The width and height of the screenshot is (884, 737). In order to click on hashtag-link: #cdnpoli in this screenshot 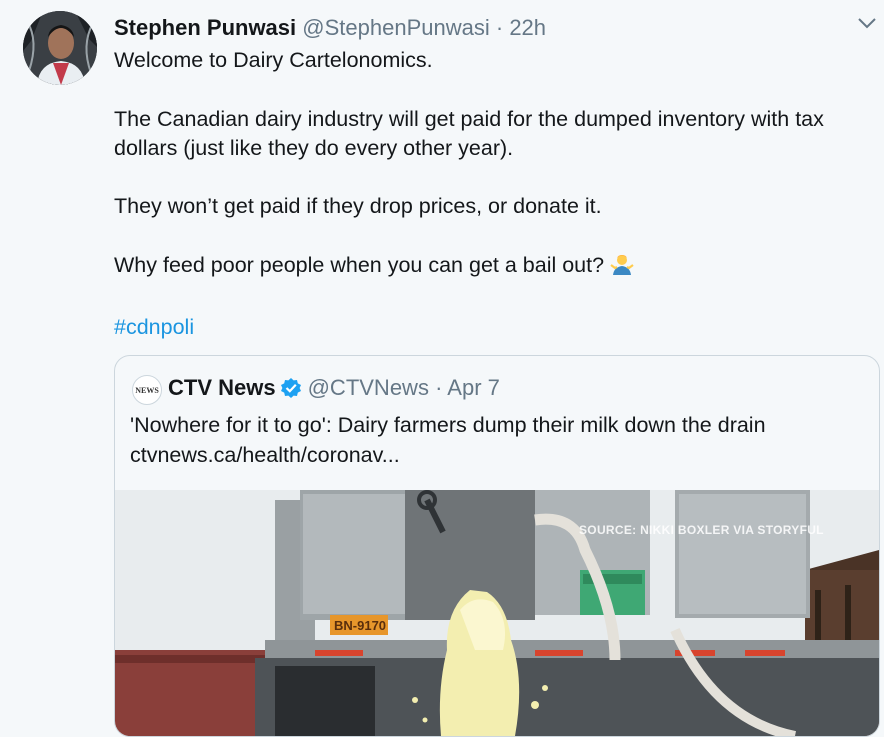, I will do `click(154, 327)`.